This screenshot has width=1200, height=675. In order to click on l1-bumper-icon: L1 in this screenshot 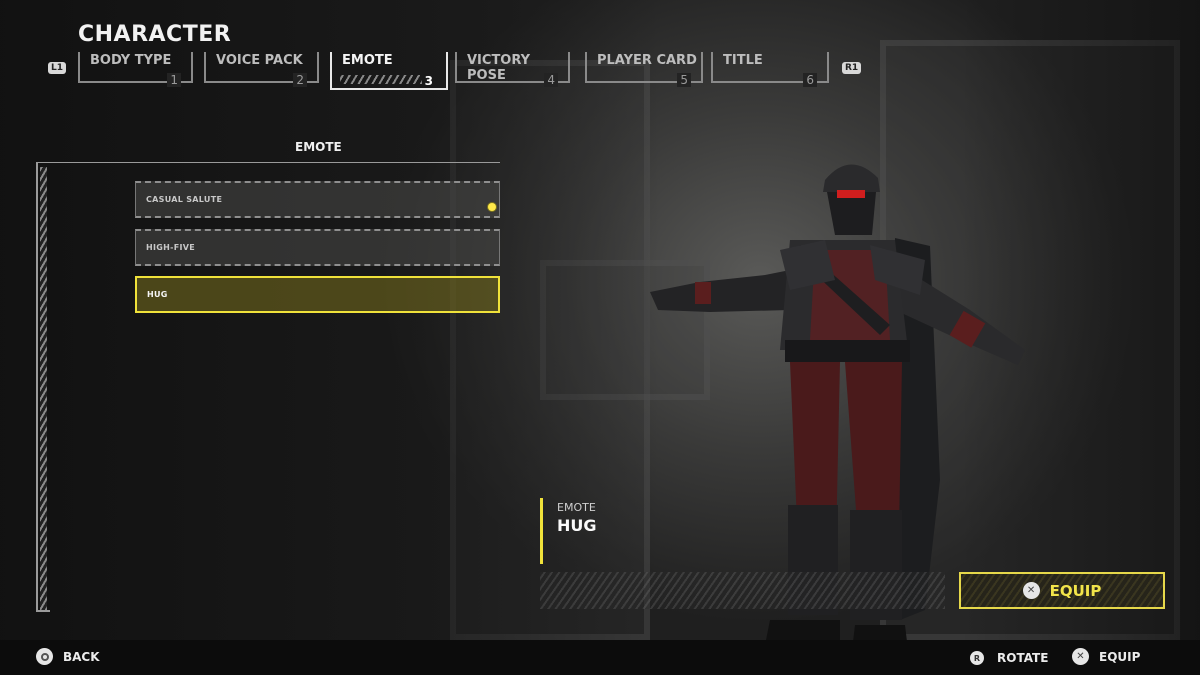, I will do `click(57, 68)`.